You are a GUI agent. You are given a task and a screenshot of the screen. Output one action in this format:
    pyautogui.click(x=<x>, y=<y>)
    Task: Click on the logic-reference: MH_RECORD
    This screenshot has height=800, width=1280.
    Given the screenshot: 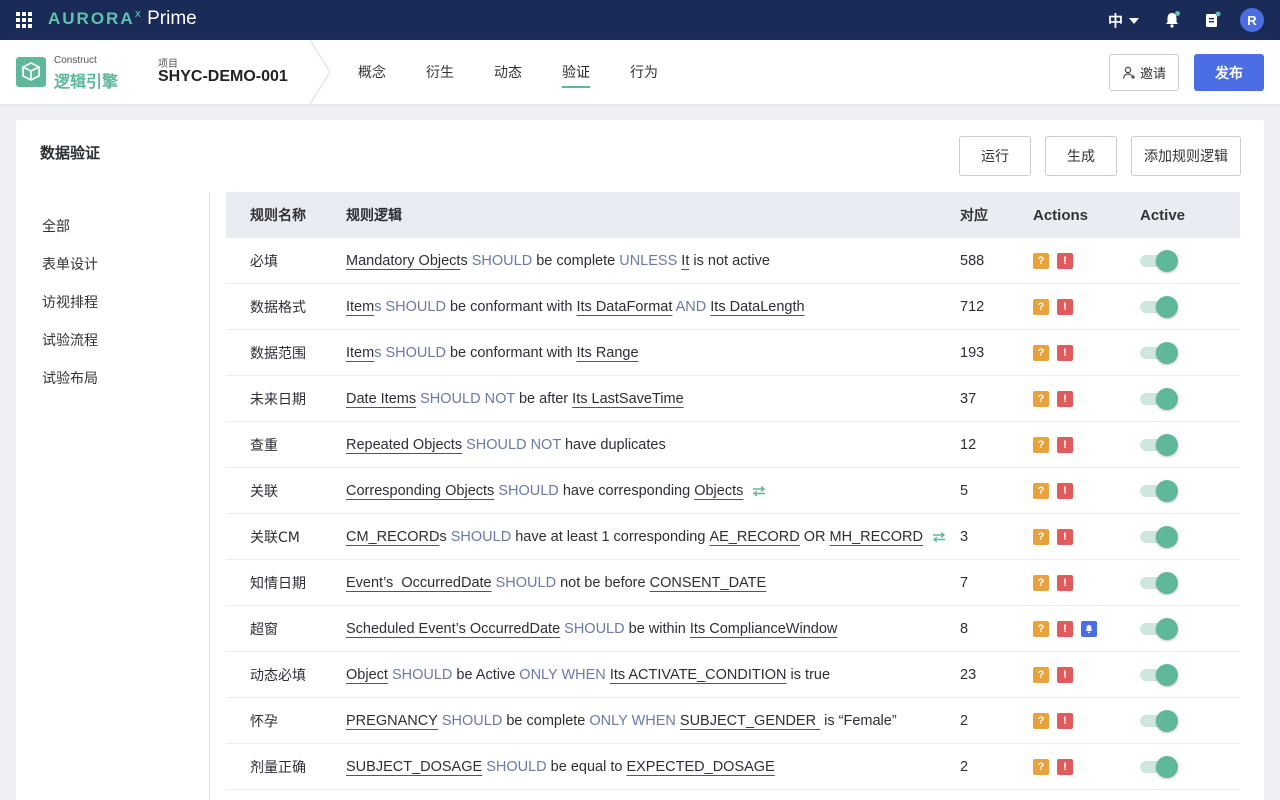 What is the action you would take?
    pyautogui.click(x=876, y=537)
    